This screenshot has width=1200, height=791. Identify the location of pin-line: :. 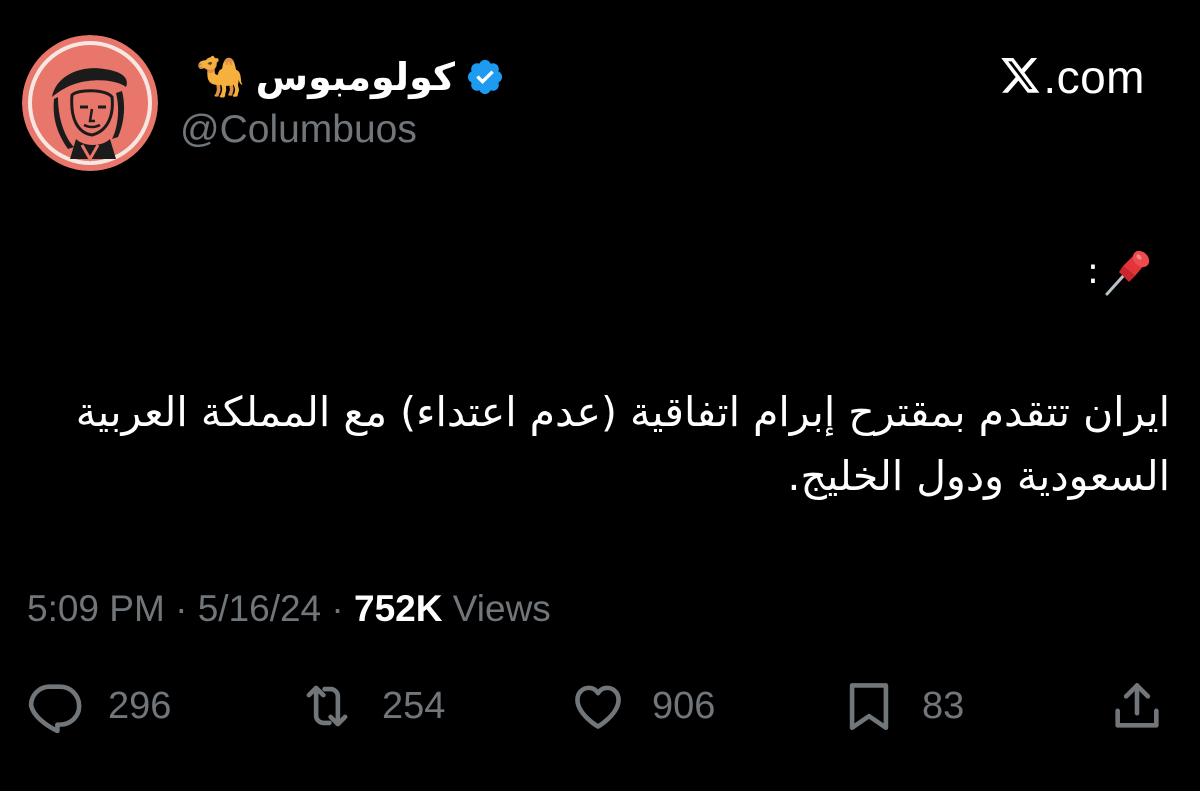
(1120, 272).